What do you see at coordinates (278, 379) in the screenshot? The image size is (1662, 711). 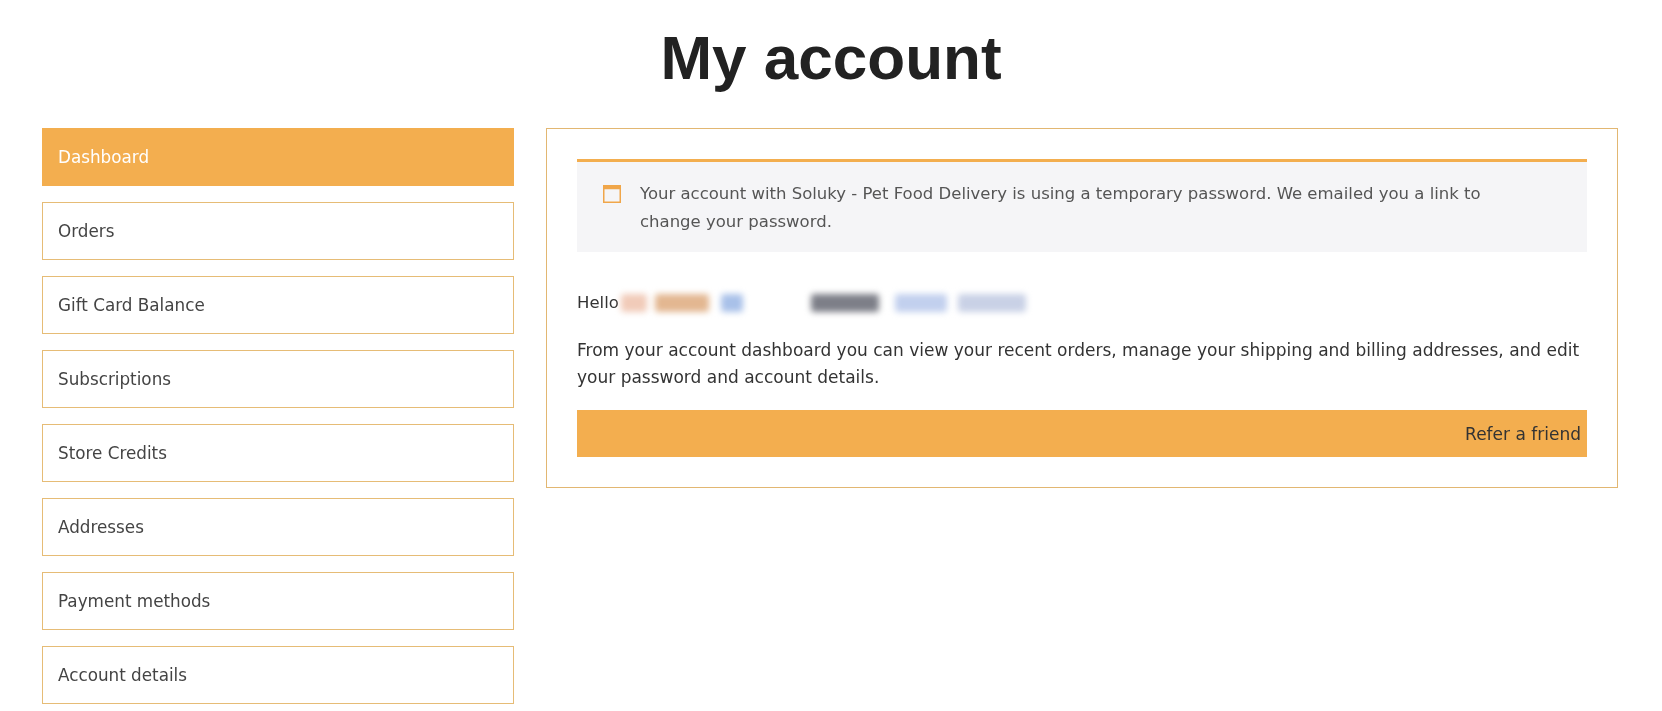 I see `sidebar-item: Subscriptions` at bounding box center [278, 379].